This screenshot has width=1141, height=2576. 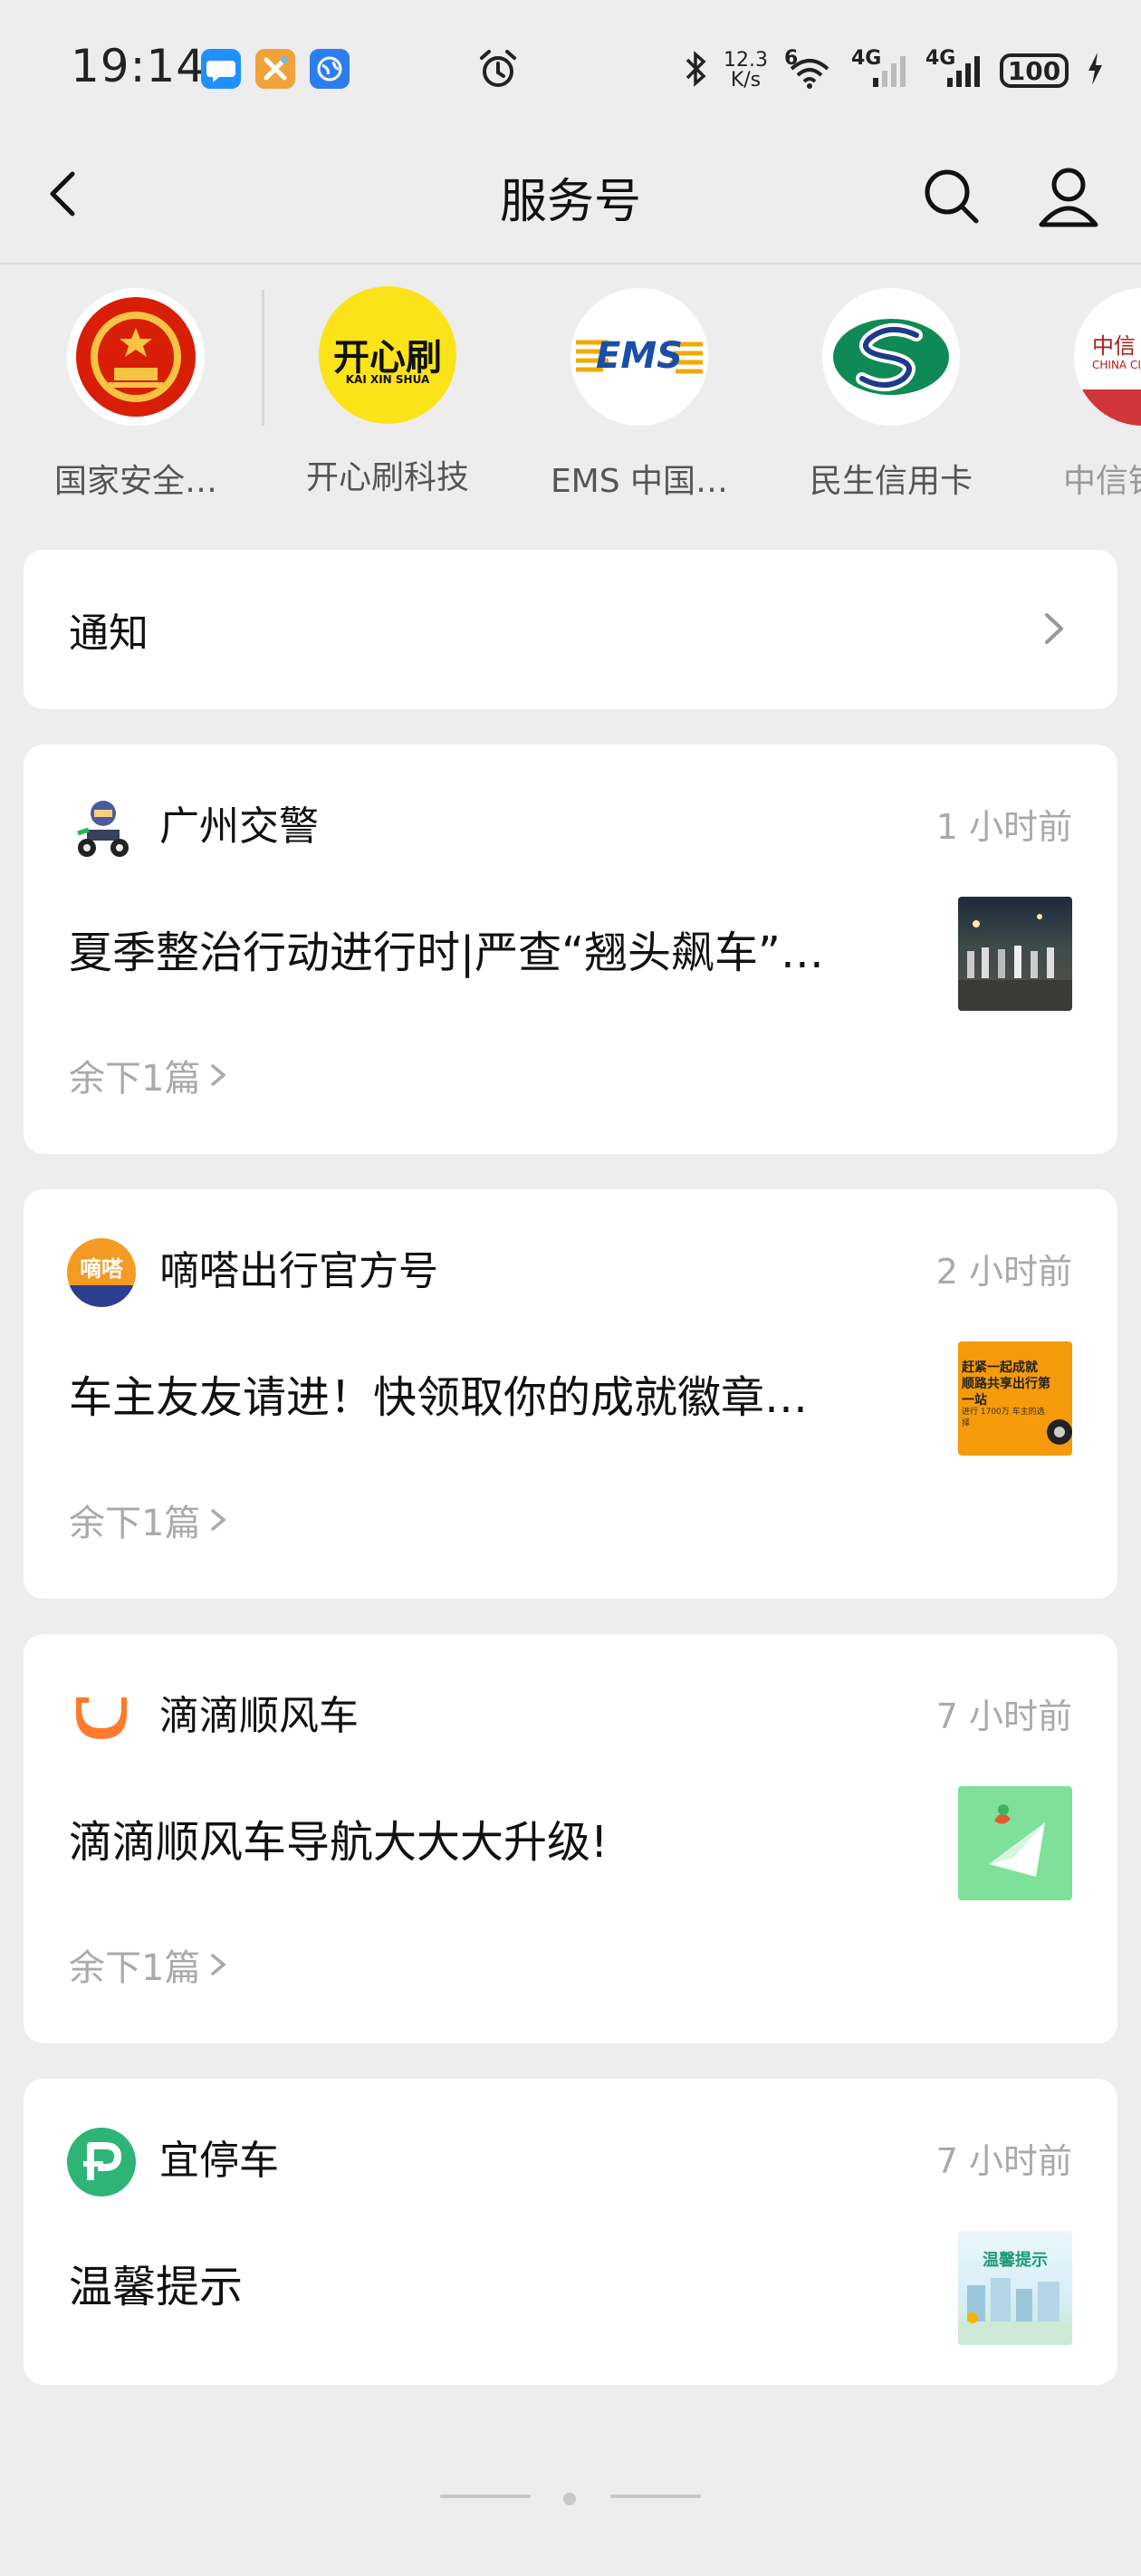 What do you see at coordinates (570, 2232) in the screenshot?
I see `feed-card-yitingche: 宜停车 7 小时前 温馨提示 温馨提示` at bounding box center [570, 2232].